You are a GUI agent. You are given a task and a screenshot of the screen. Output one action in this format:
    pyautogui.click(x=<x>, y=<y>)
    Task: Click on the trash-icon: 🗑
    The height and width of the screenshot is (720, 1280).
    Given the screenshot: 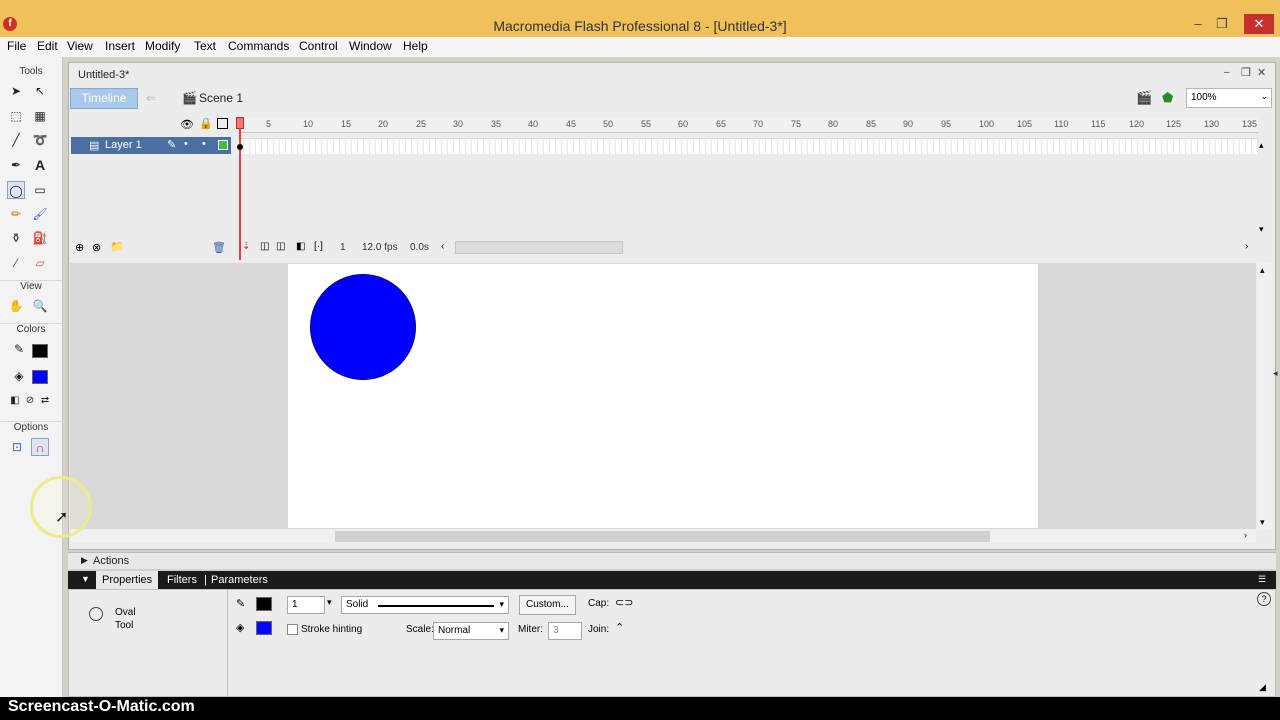 What is the action you would take?
    pyautogui.click(x=219, y=247)
    